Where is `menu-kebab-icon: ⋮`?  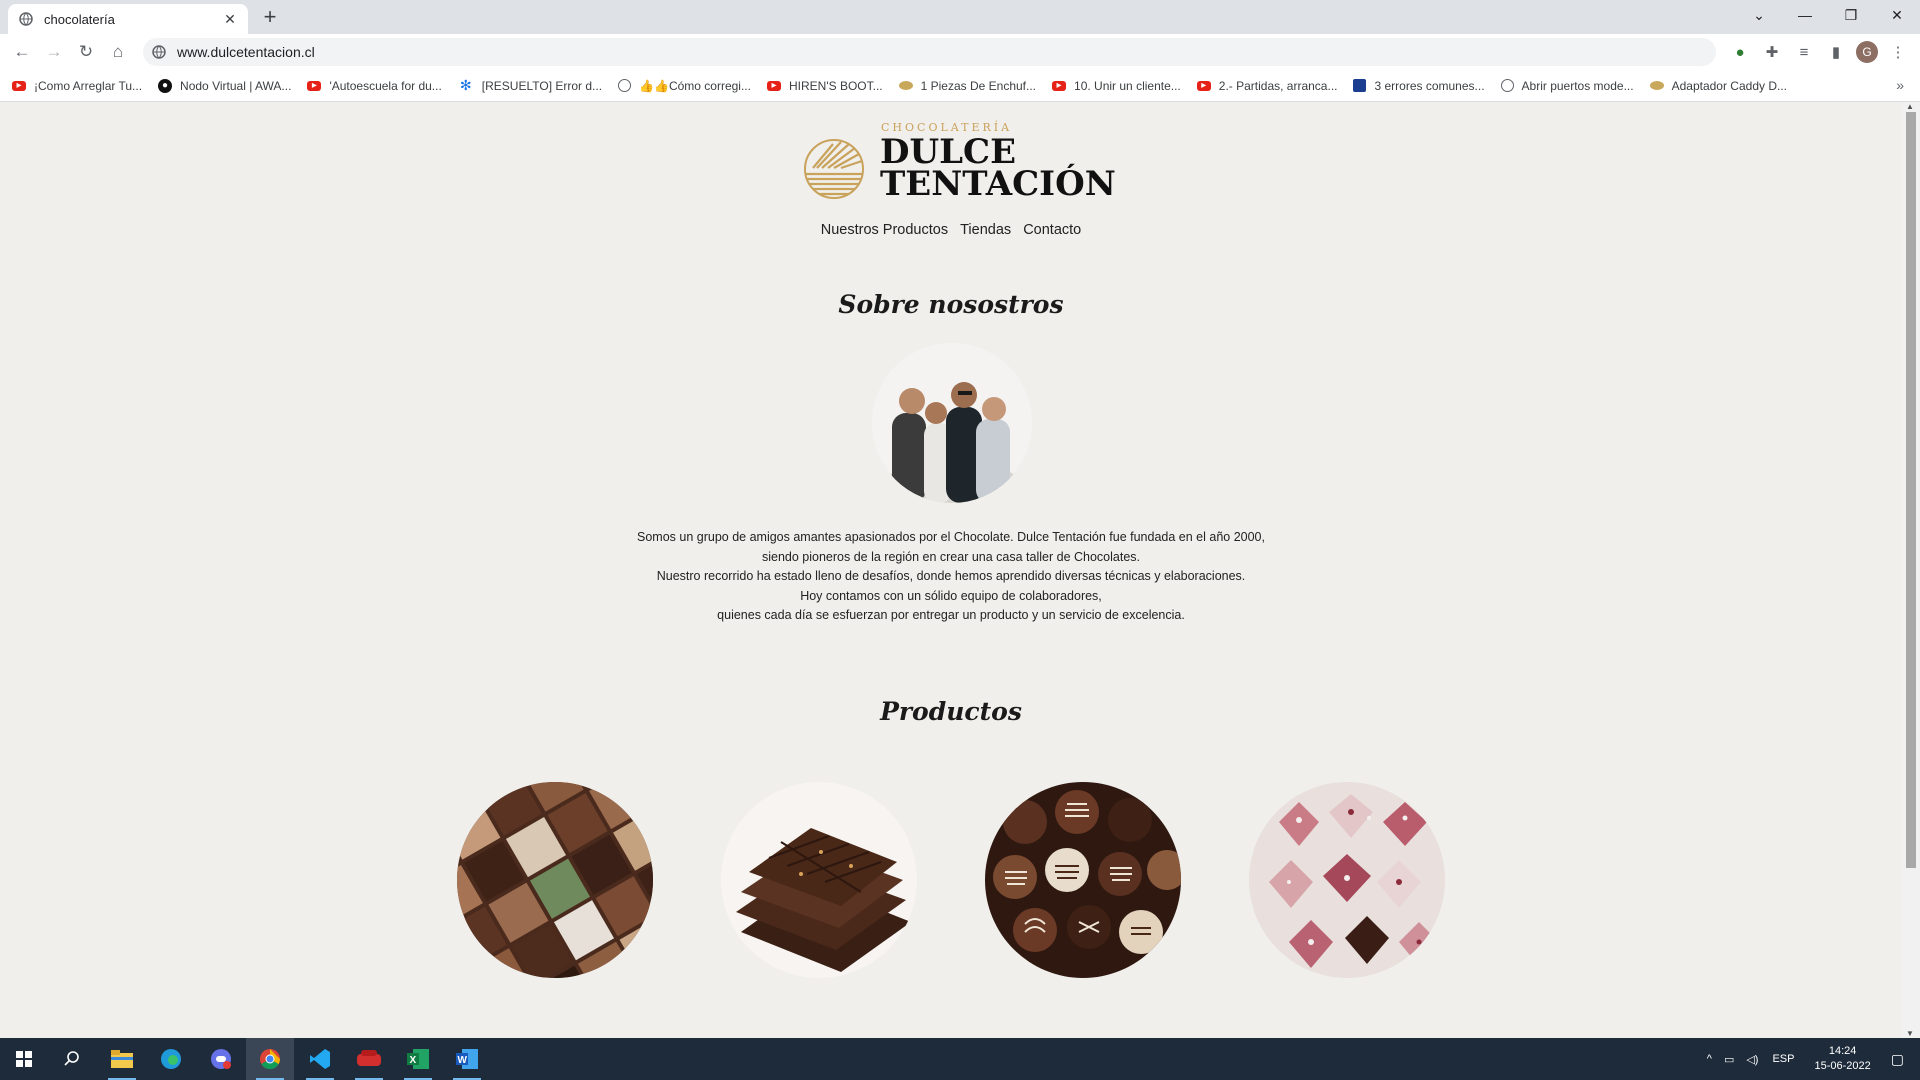 menu-kebab-icon: ⋮ is located at coordinates (1898, 52).